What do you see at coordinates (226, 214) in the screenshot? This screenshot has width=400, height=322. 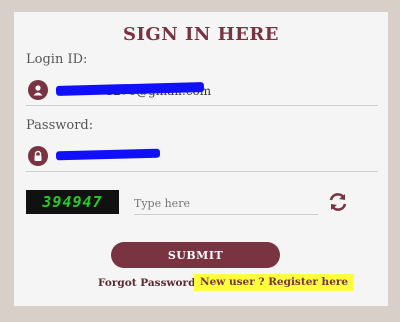 I see `captcha-underline` at bounding box center [226, 214].